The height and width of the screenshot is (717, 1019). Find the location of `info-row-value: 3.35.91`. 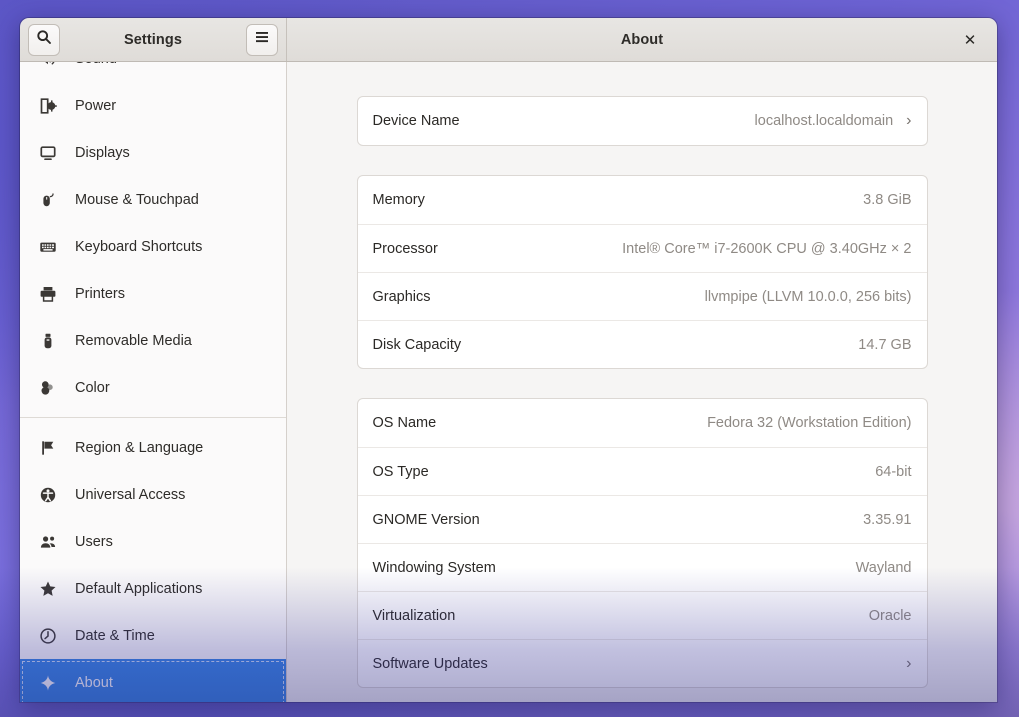

info-row-value: 3.35.91 is located at coordinates (887, 519).